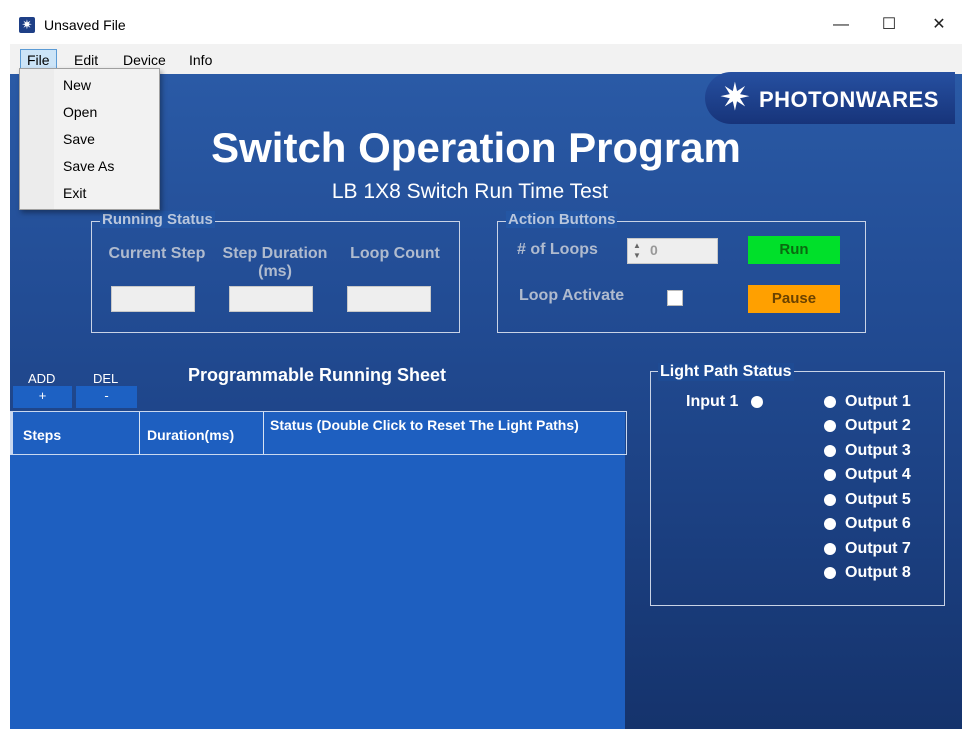  Describe the element at coordinates (878, 450) in the screenshot. I see `output-3-label: Output 3` at that location.